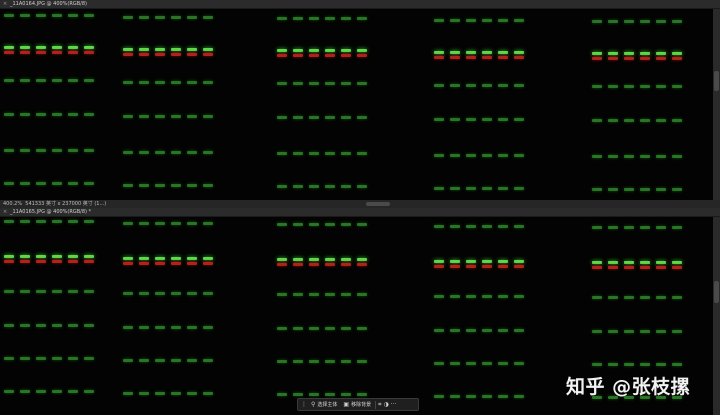  Describe the element at coordinates (327, 405) in the screenshot. I see `select-subject-label: 选择主体` at that location.